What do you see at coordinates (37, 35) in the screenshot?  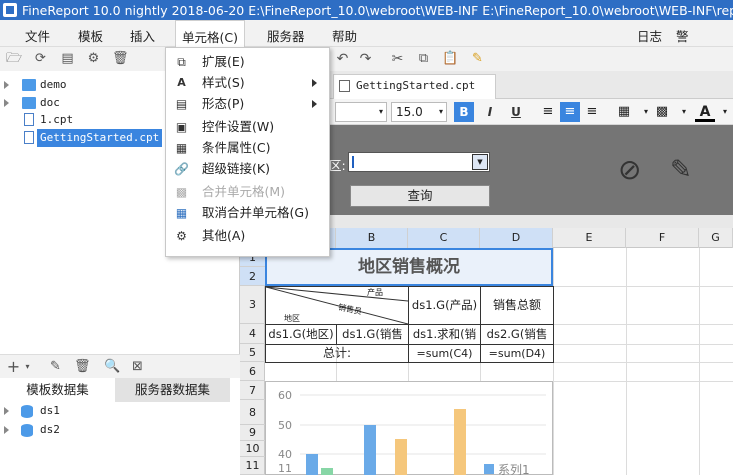 I see `menu-file: 文件` at bounding box center [37, 35].